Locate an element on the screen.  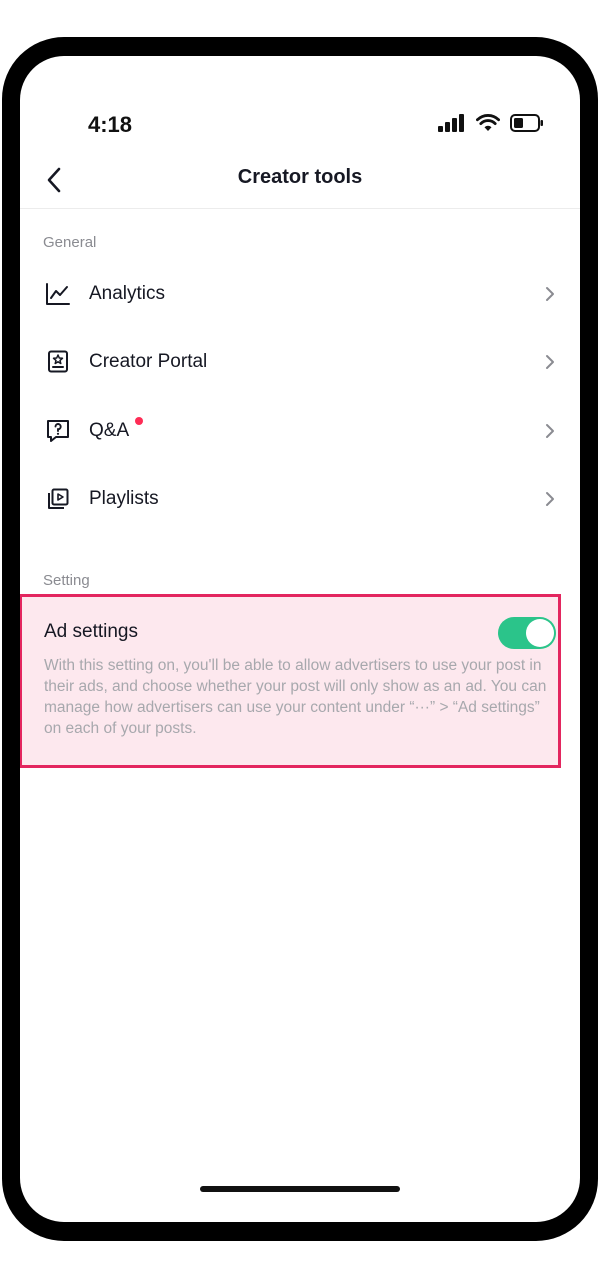
status-icons is located at coordinates (491, 125).